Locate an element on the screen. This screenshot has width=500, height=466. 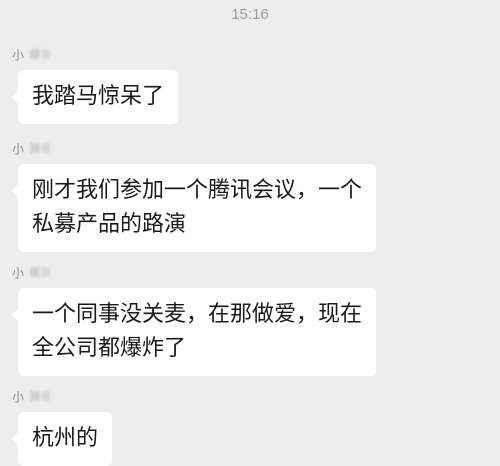
message-text: 杭州的 is located at coordinates (65, 438).